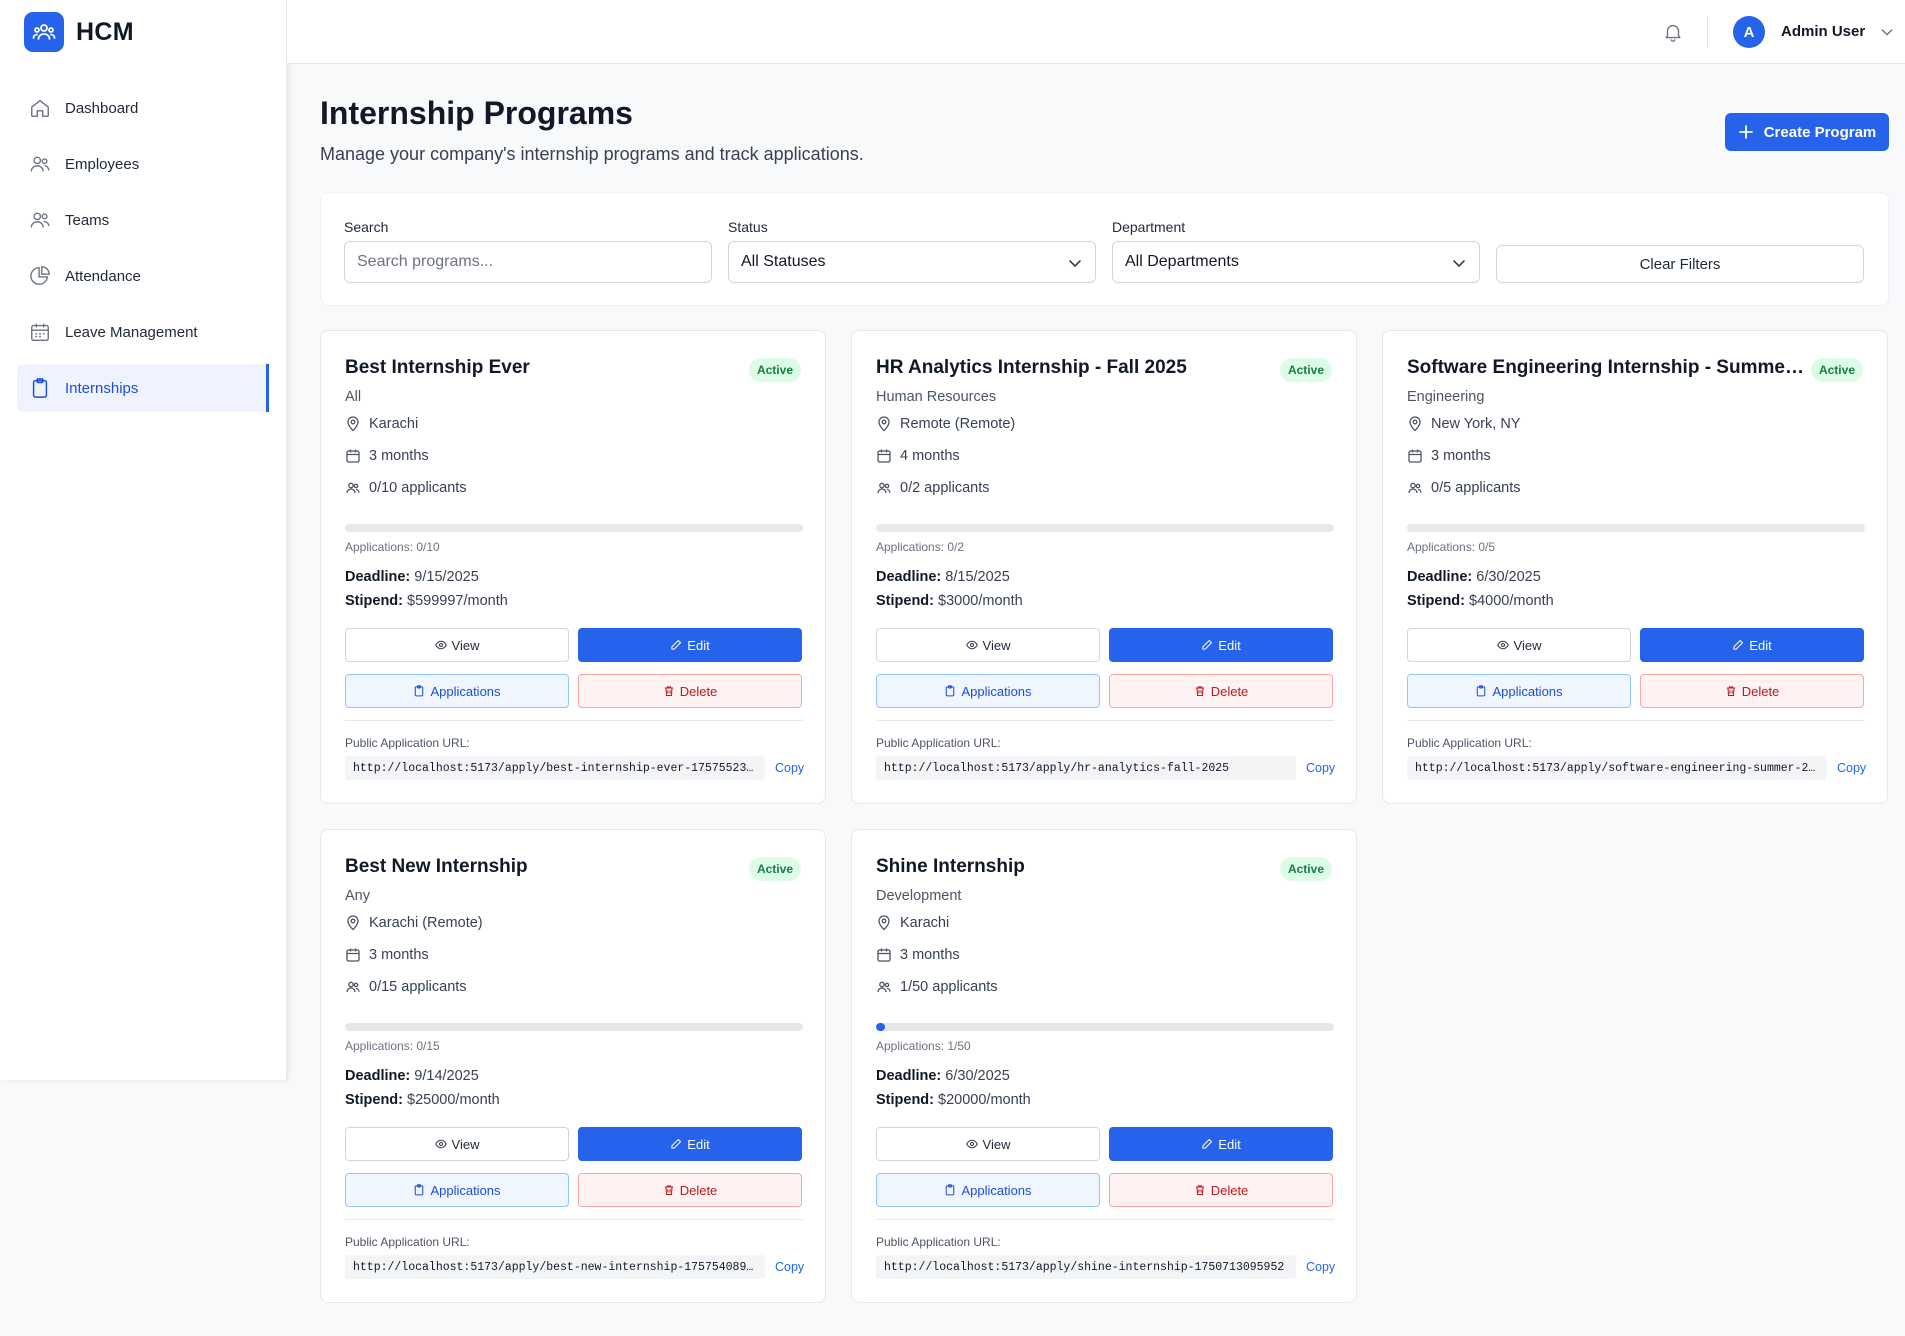 This screenshot has width=1905, height=1336. Describe the element at coordinates (945, 488) in the screenshot. I see `program-applicants: 0/2 applicants` at that location.